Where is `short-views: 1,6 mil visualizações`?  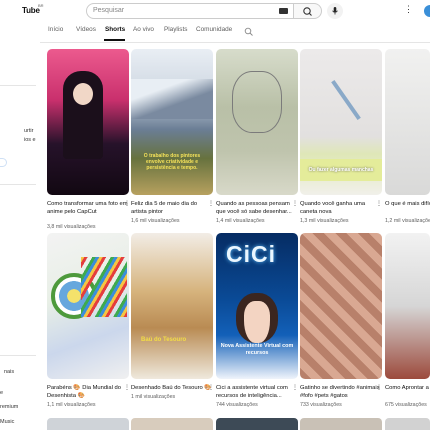 short-views: 1,6 mil visualizações is located at coordinates (155, 221).